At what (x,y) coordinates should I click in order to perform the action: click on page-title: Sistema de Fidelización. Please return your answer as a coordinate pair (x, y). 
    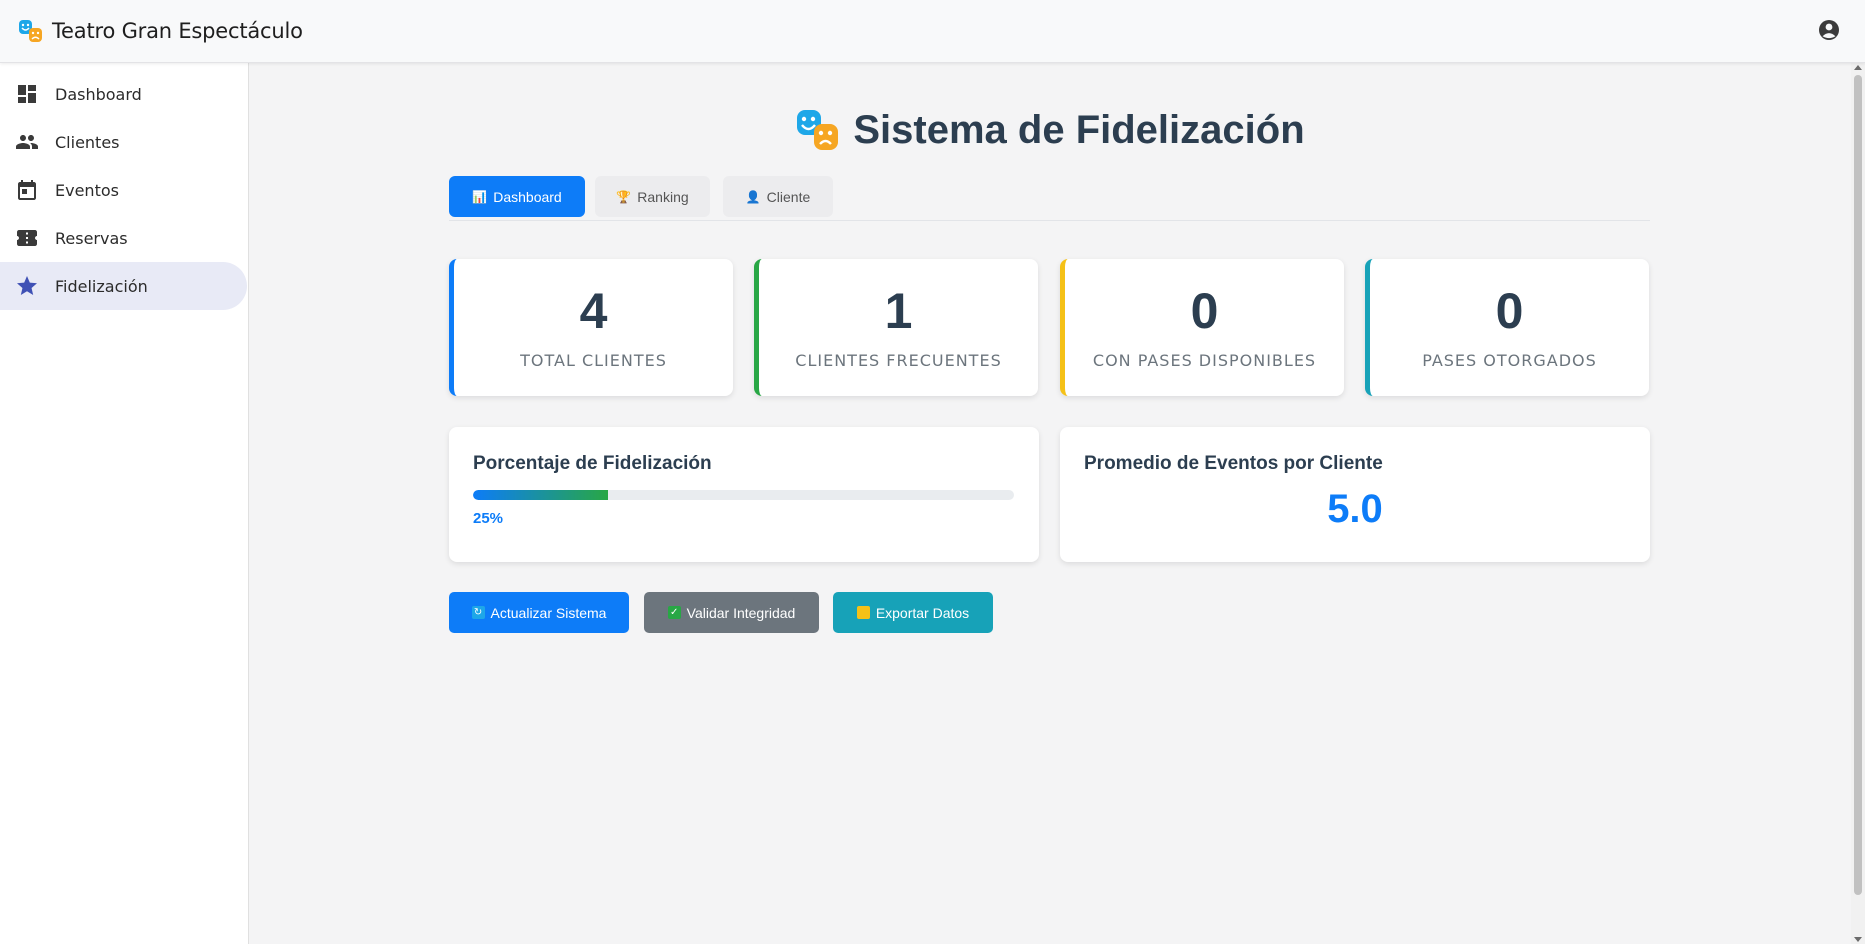
    Looking at the image, I should click on (1079, 129).